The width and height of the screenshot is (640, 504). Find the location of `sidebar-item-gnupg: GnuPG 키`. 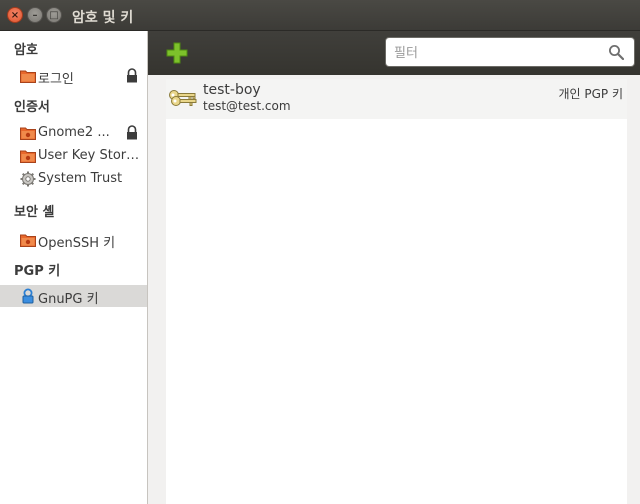

sidebar-item-gnupg: GnuPG 키 is located at coordinates (73, 296).